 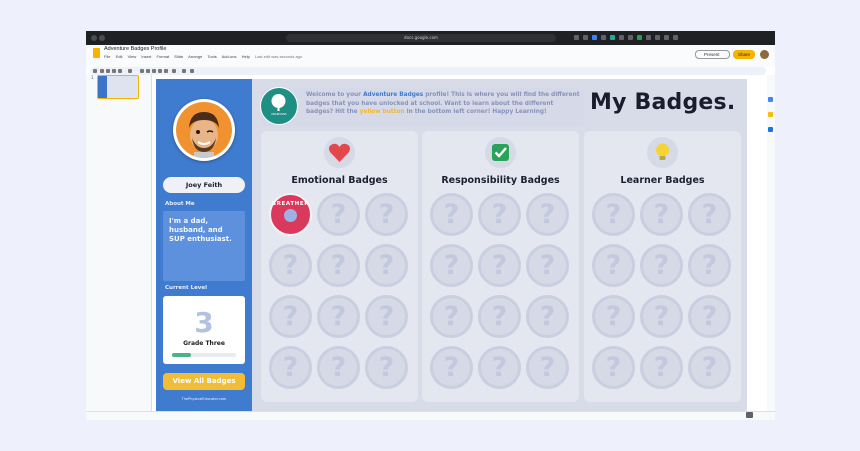 What do you see at coordinates (154, 71) in the screenshot?
I see `image-icon` at bounding box center [154, 71].